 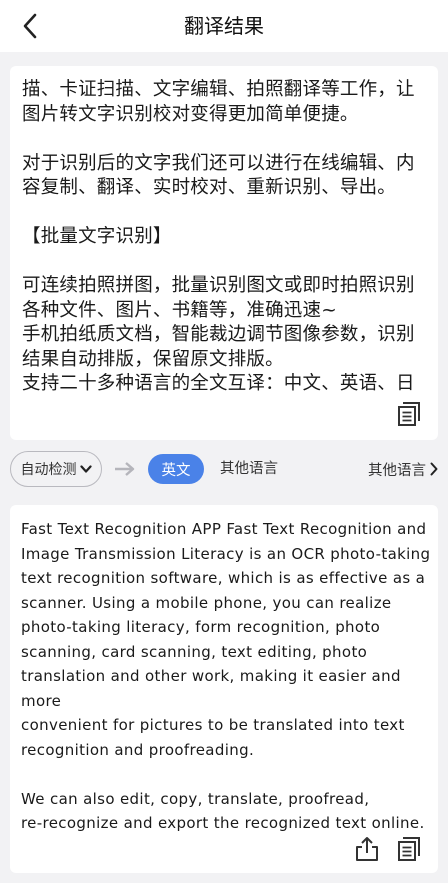 I want to click on target-language-english: 英文, so click(x=176, y=469).